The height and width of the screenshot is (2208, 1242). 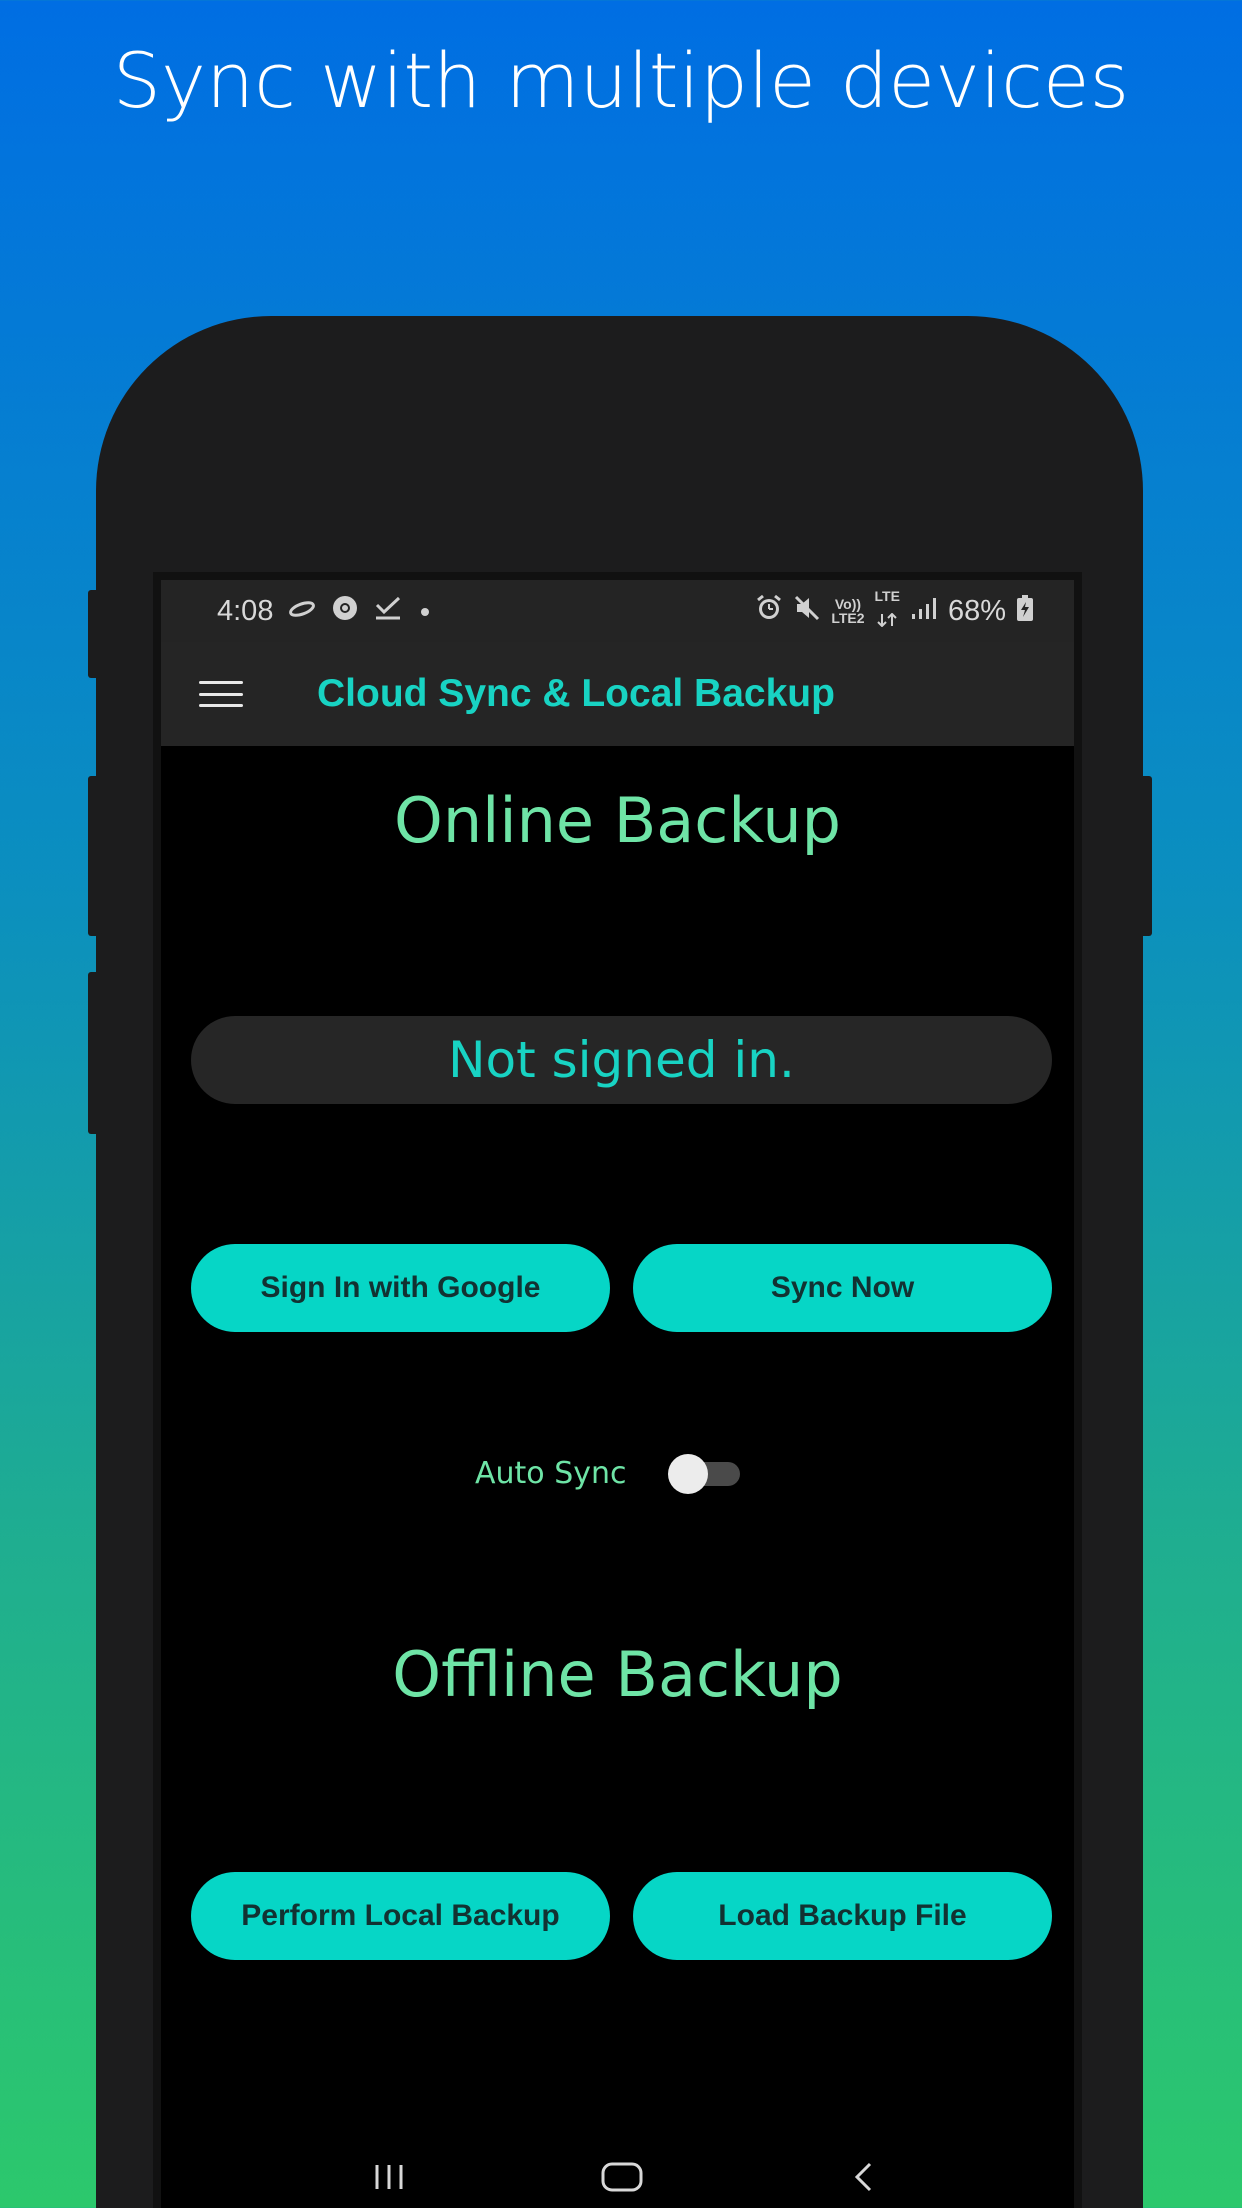 What do you see at coordinates (388, 611) in the screenshot?
I see `download-done-icon` at bounding box center [388, 611].